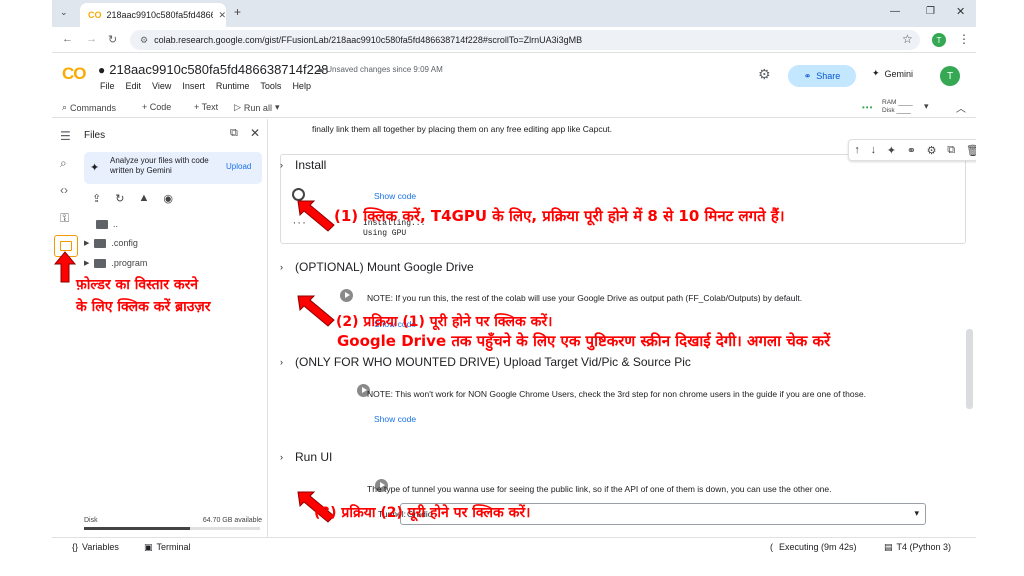  I want to click on annotation-folder-hint-line2: के लिए क्लिक करें ब्राउज़र, so click(143, 307).